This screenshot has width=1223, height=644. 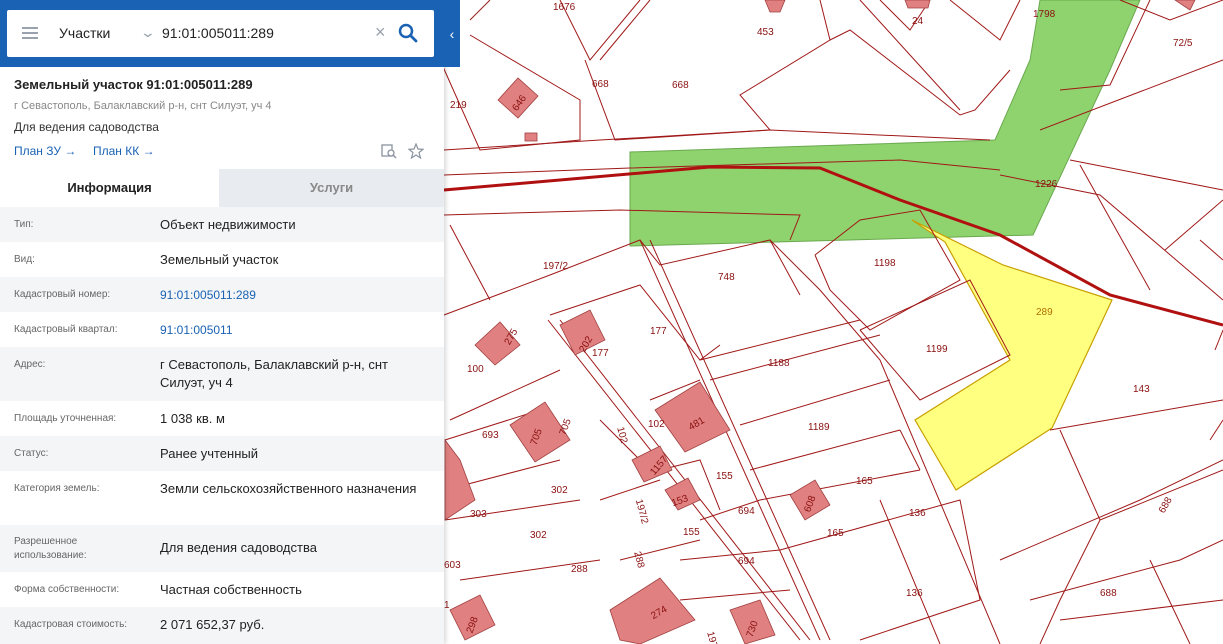 What do you see at coordinates (124, 151) in the screenshot?
I see `plan-kk-link: План КК →` at bounding box center [124, 151].